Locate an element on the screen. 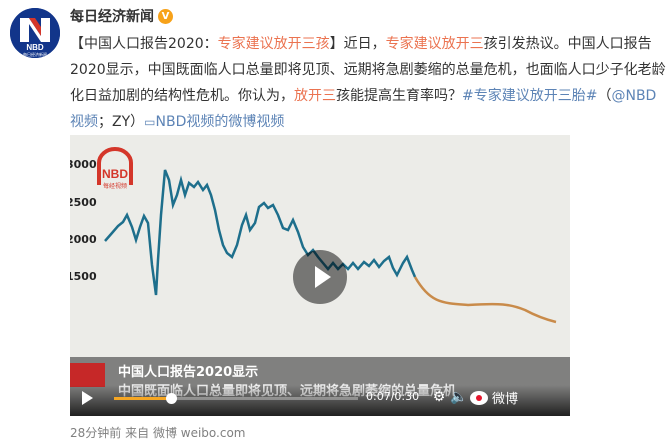 The image size is (672, 446). avatar: NBD 每日经济新闻 is located at coordinates (35, 33).